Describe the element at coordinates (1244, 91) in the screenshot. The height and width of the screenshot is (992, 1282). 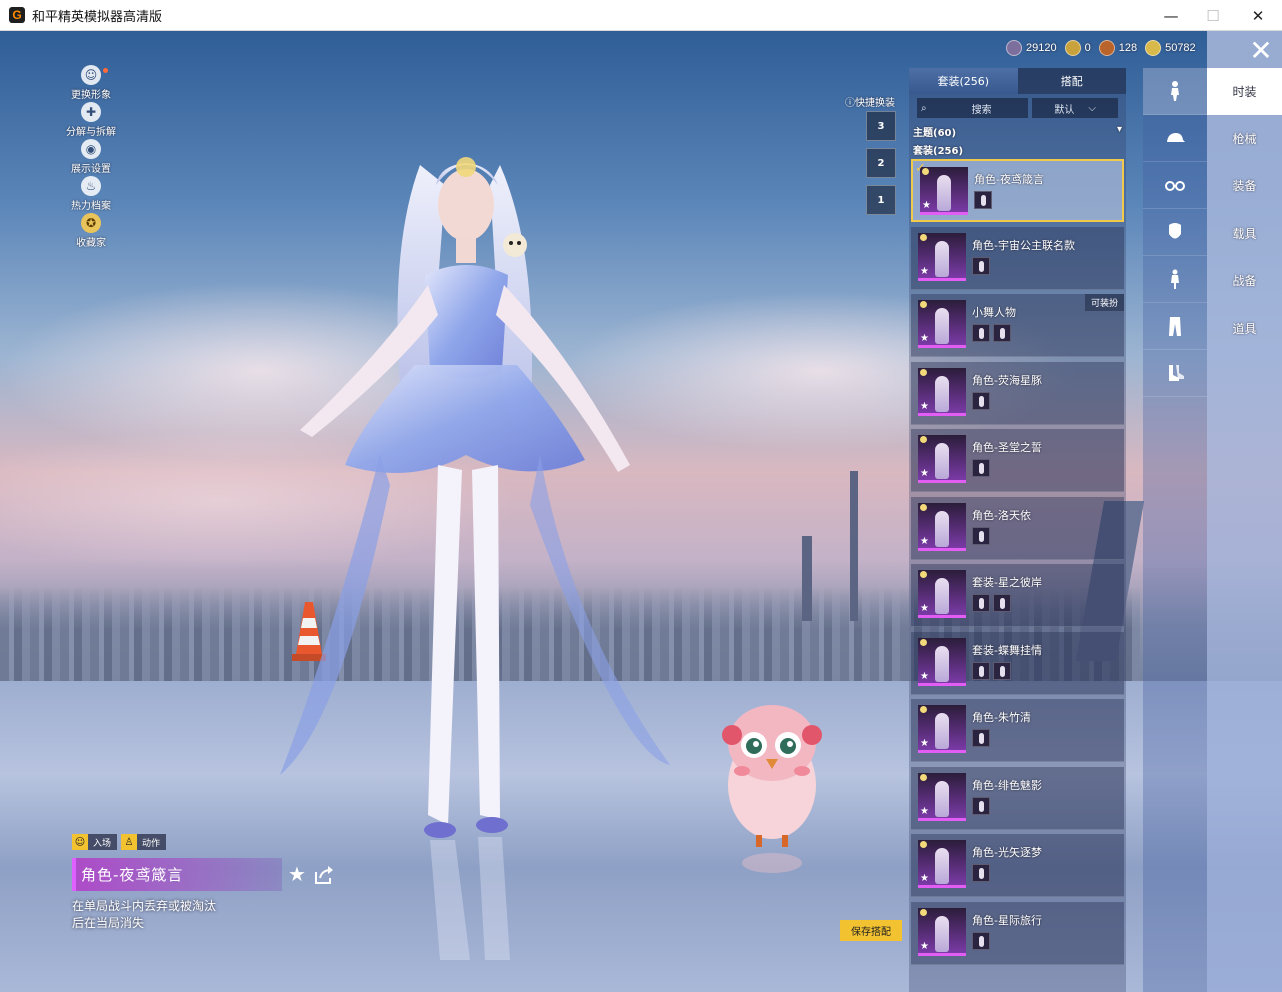
I see `nav-fashion: 时装` at that location.